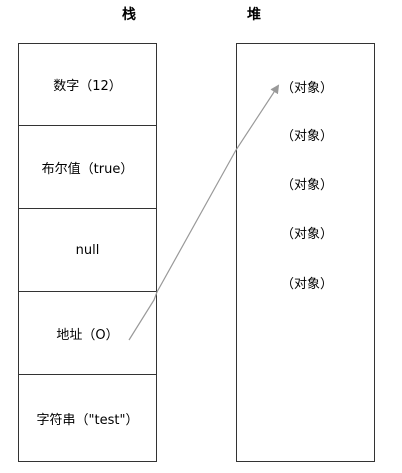 The image size is (402, 473). I want to click on stack-heading: 栈, so click(129, 15).